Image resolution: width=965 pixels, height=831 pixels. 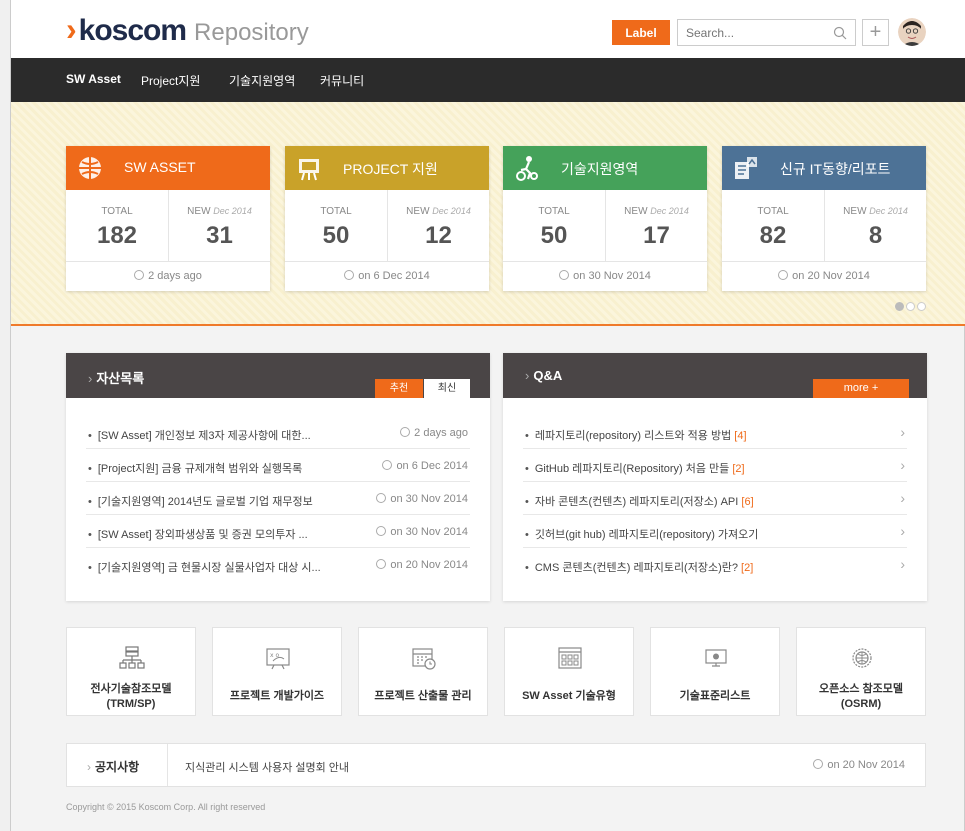 I want to click on tile-tech-standards: 기술표준리스트, so click(x=715, y=671).